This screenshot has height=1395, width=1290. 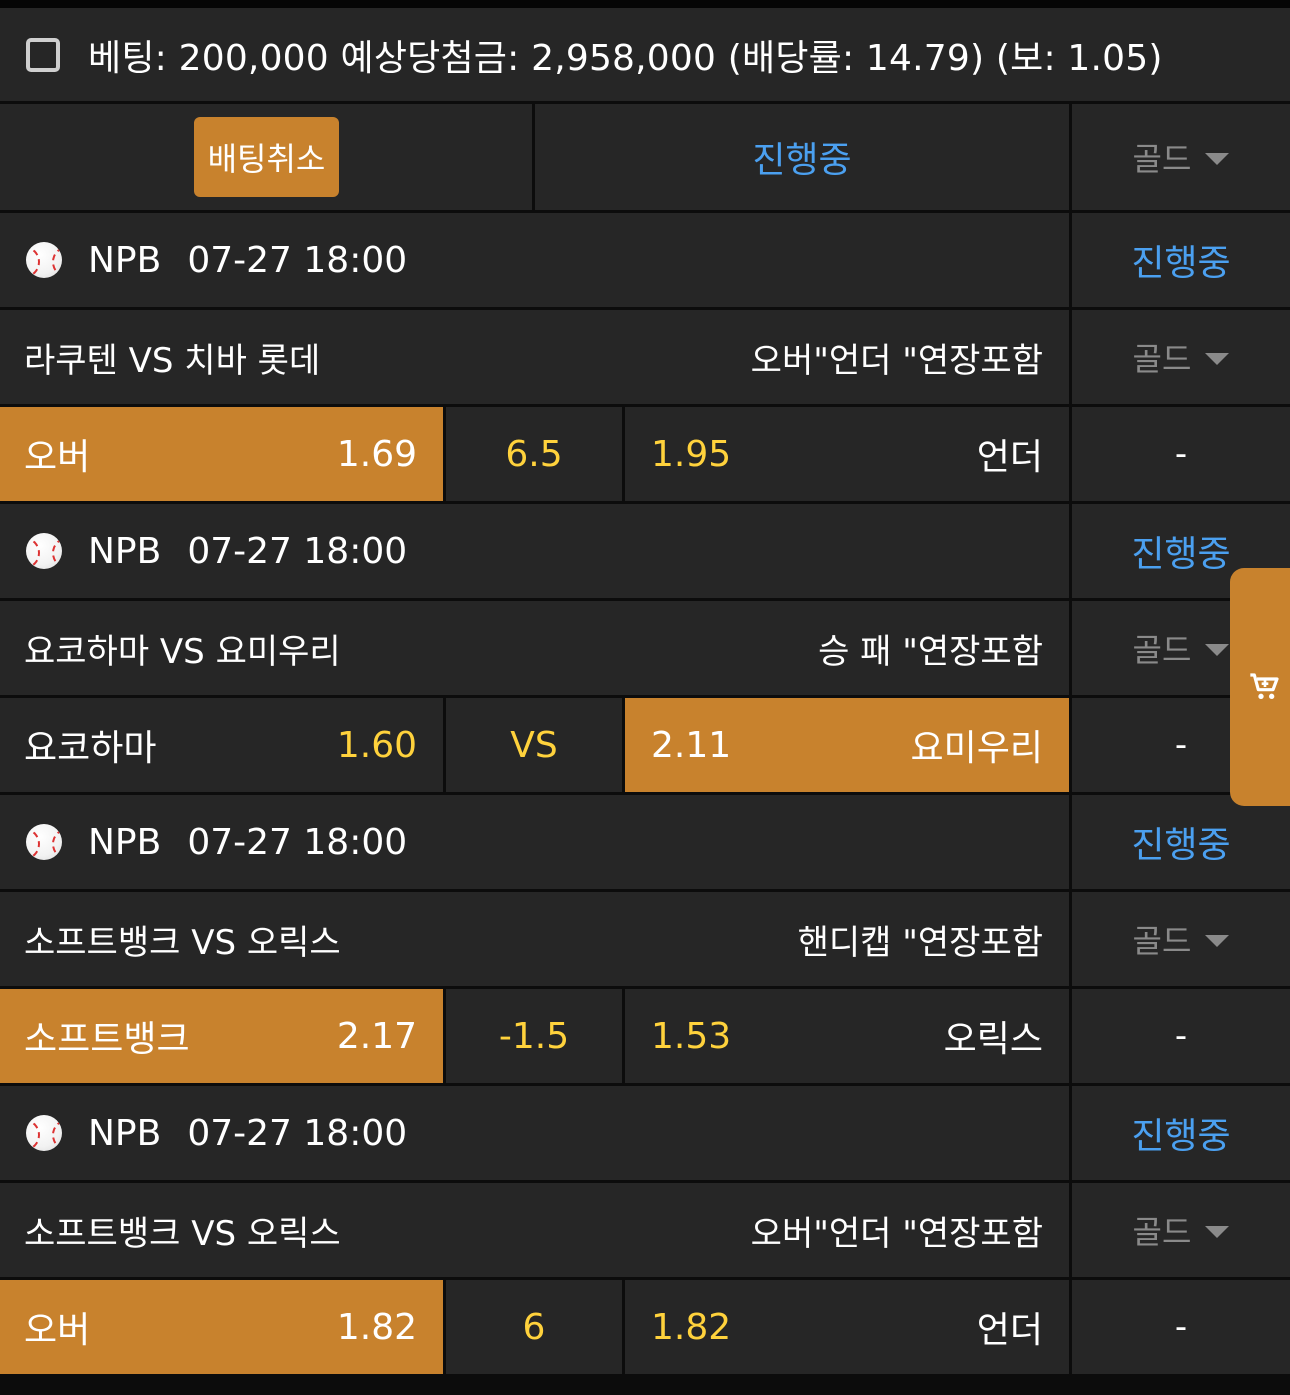 I want to click on away-odds-value: 1.53, so click(x=691, y=1036).